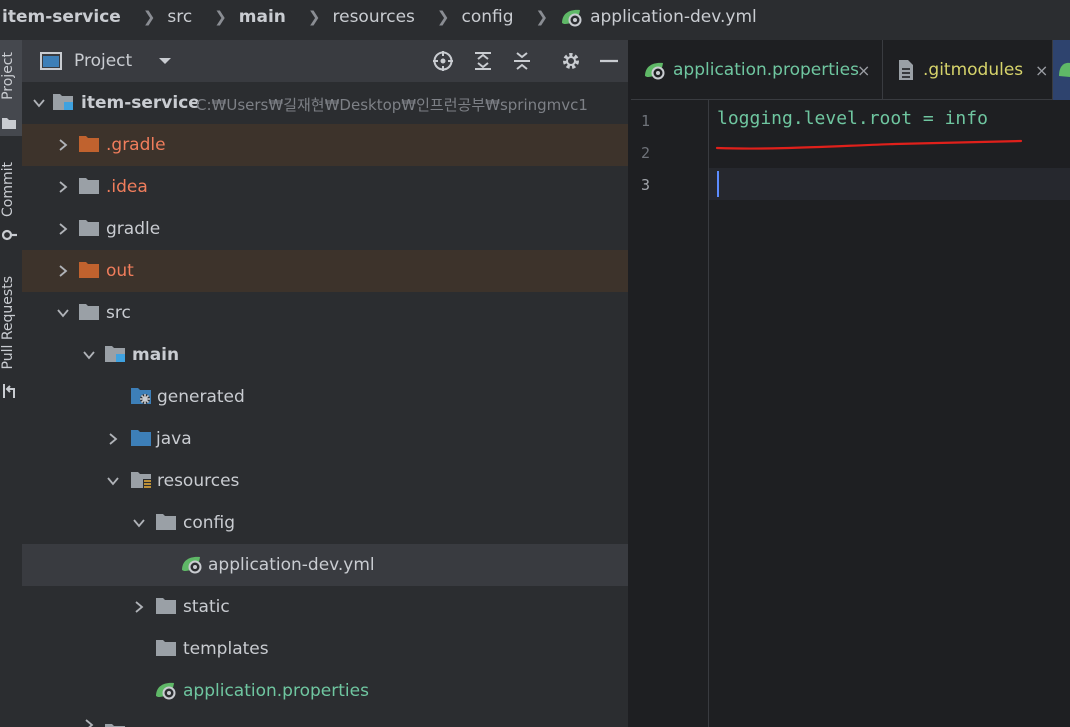  Describe the element at coordinates (718, 184) in the screenshot. I see `text-caret` at that location.